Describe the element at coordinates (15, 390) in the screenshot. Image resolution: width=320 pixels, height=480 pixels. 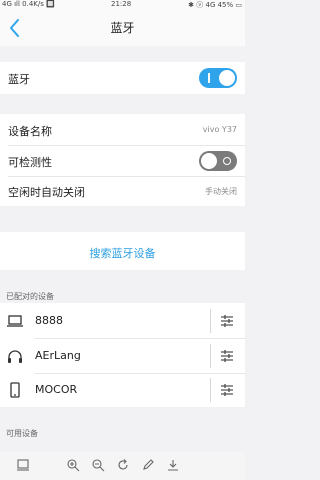
I see `phone-icon` at that location.